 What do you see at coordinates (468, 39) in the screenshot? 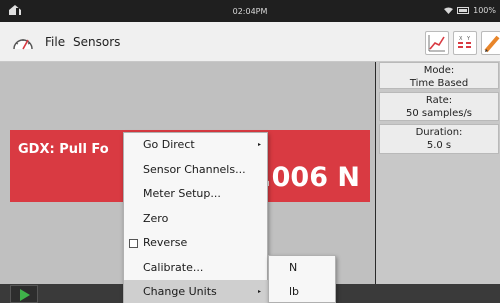
I see `svg-text: Y` at bounding box center [468, 39].